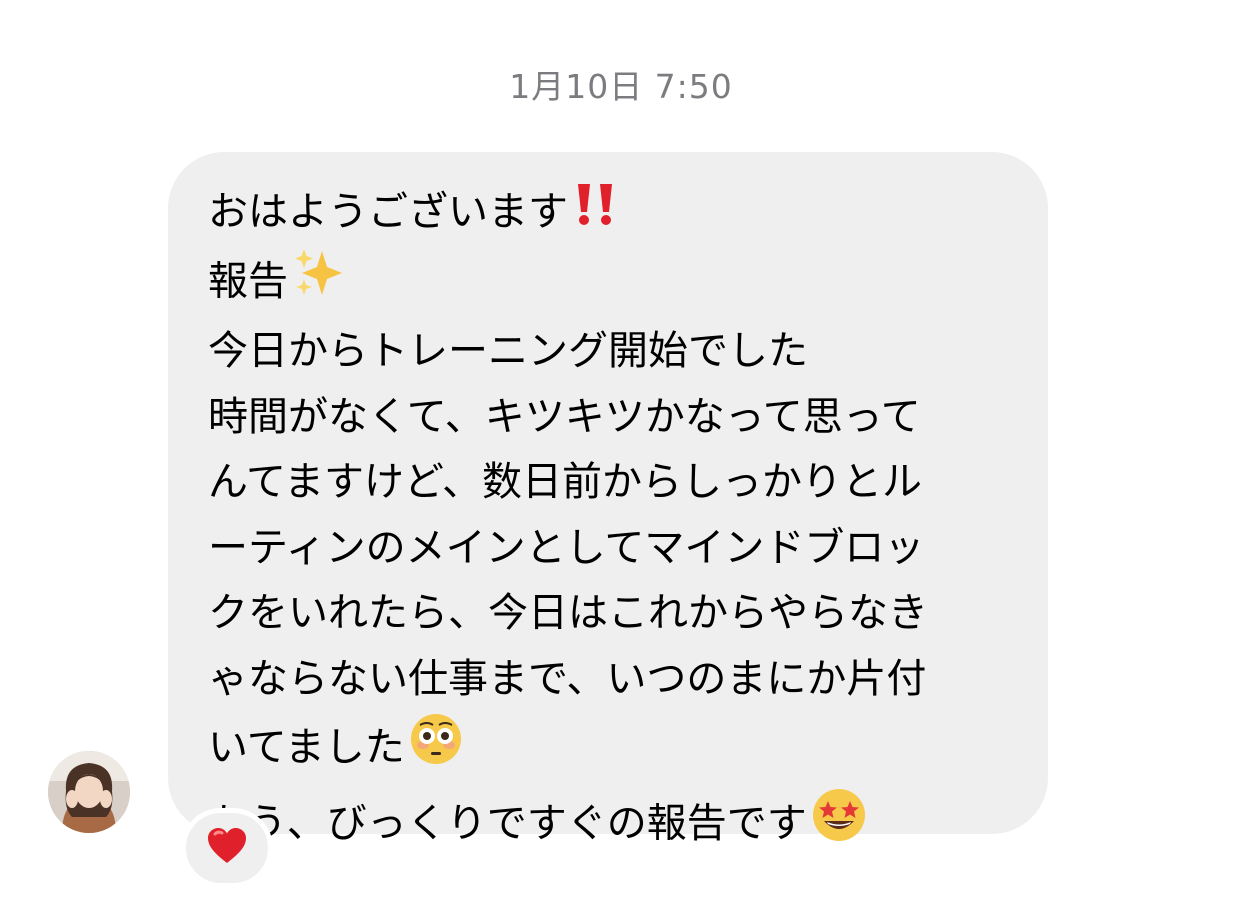 This screenshot has height=921, width=1242. Describe the element at coordinates (618, 749) in the screenshot. I see `message-line: いてました` at that location.